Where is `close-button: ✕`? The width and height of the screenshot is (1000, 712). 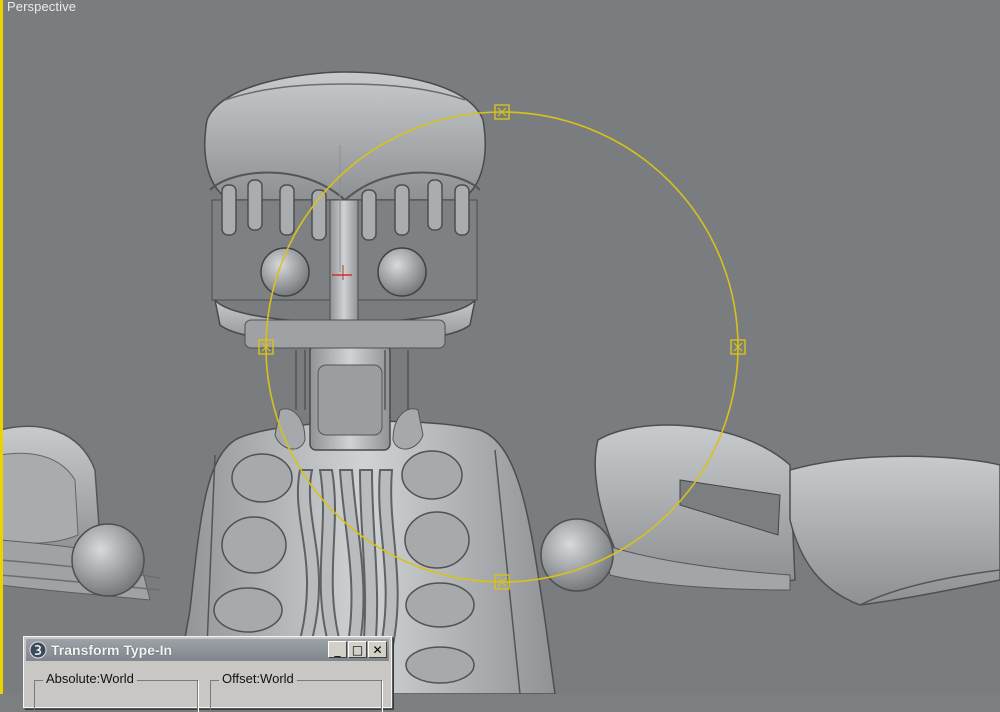
close-button: ✕ is located at coordinates (377, 649).